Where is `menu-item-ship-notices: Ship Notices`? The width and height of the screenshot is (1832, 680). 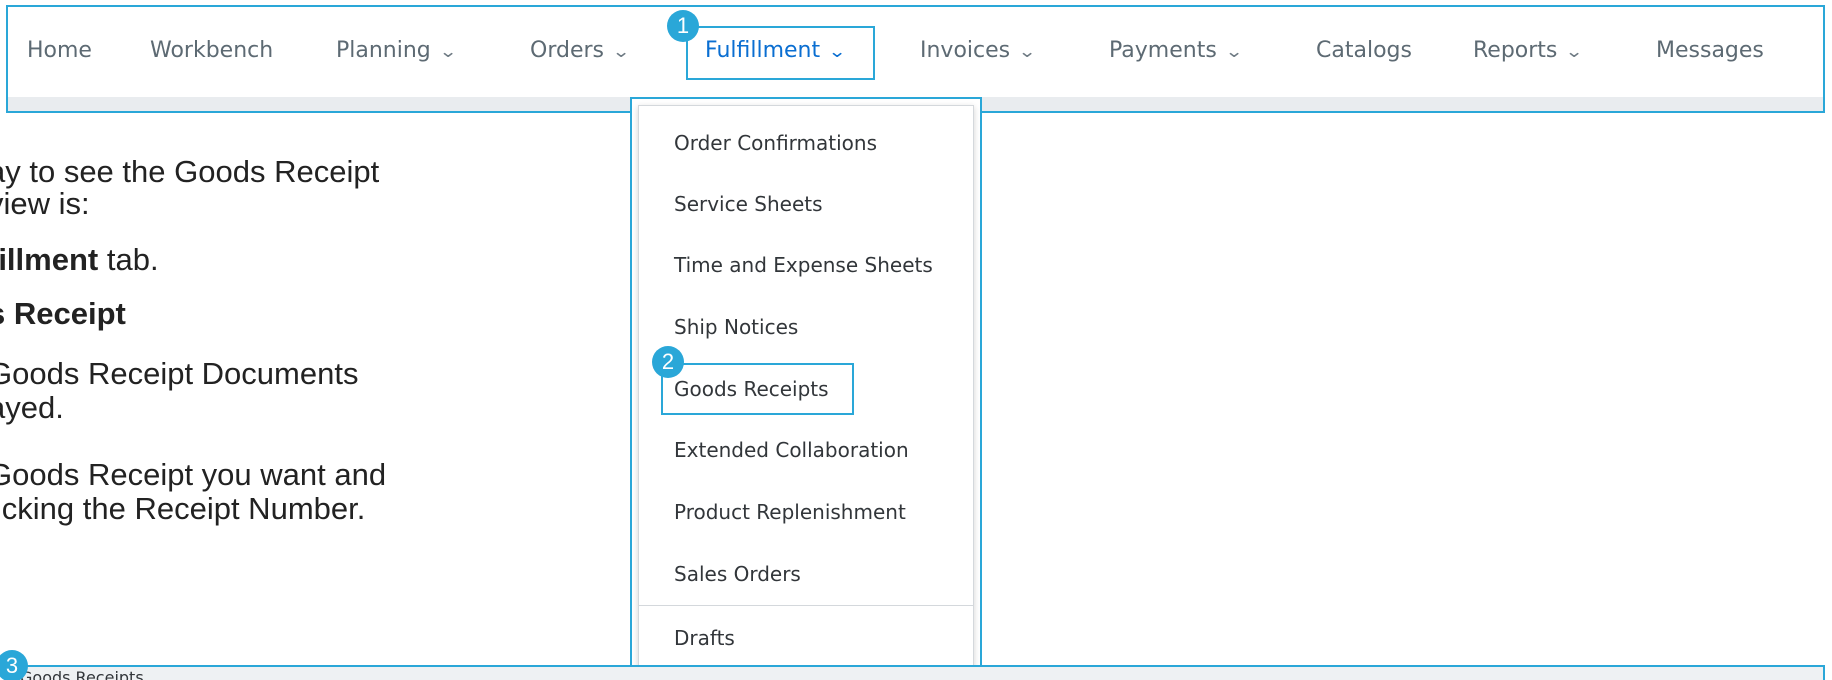
menu-item-ship-notices: Ship Notices is located at coordinates (736, 327).